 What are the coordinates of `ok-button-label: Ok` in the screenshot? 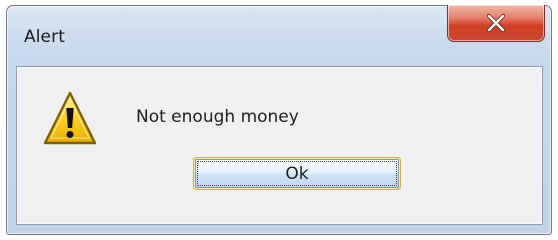 It's located at (297, 173).